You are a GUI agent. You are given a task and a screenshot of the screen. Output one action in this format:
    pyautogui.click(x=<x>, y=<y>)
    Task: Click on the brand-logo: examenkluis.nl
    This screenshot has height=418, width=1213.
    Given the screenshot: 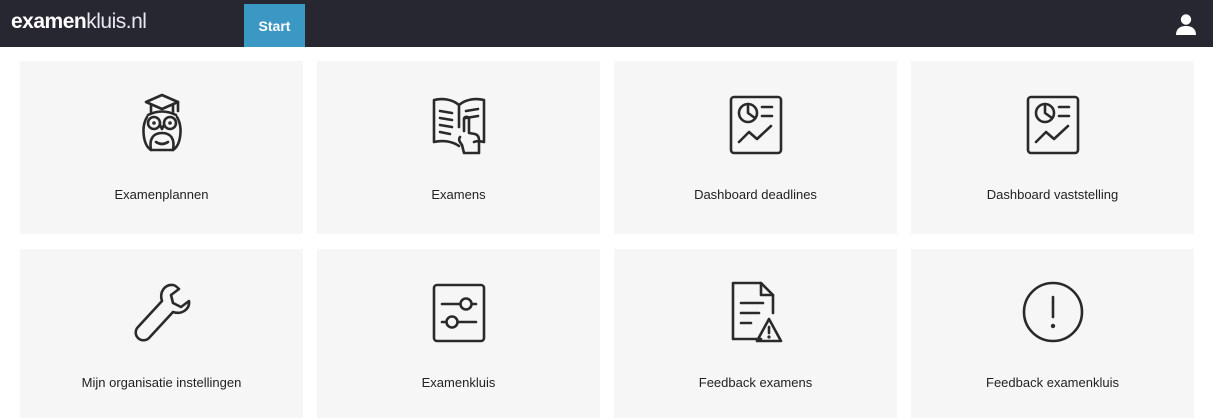 What is the action you would take?
    pyautogui.click(x=79, y=22)
    